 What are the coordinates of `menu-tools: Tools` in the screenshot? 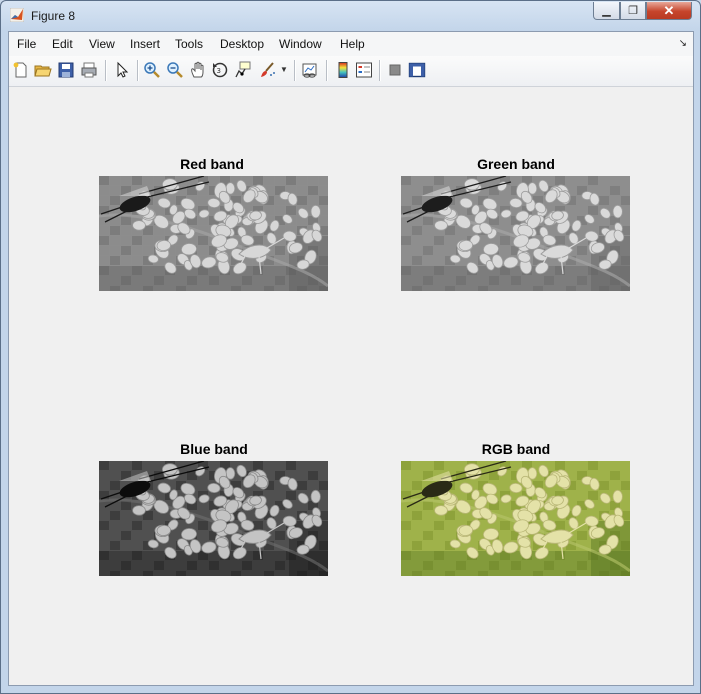 It's located at (189, 44).